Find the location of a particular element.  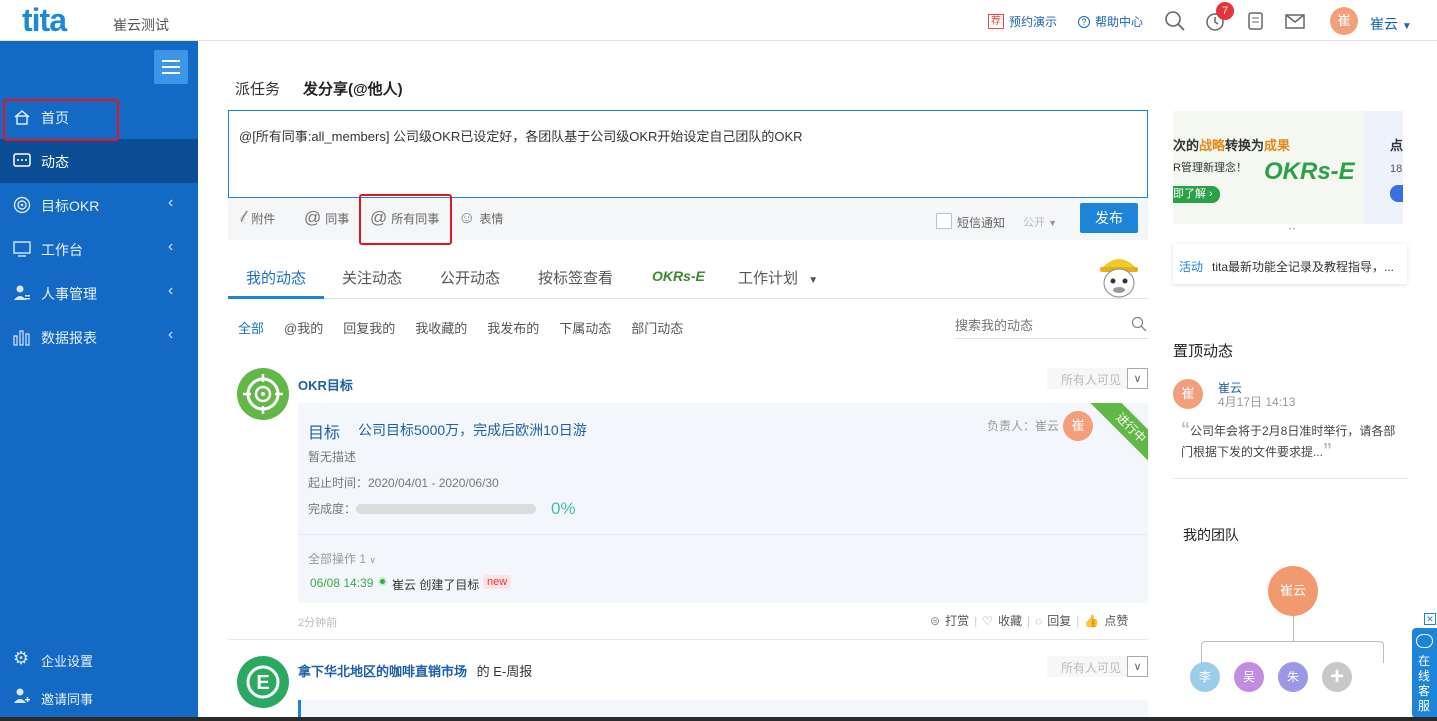

post-time: 2分钟前 is located at coordinates (318, 623).